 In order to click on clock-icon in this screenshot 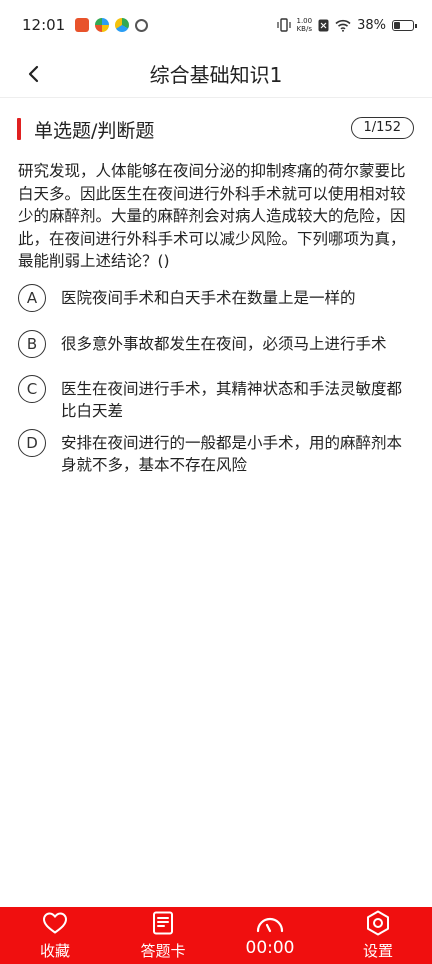, I will do `click(270, 925)`.